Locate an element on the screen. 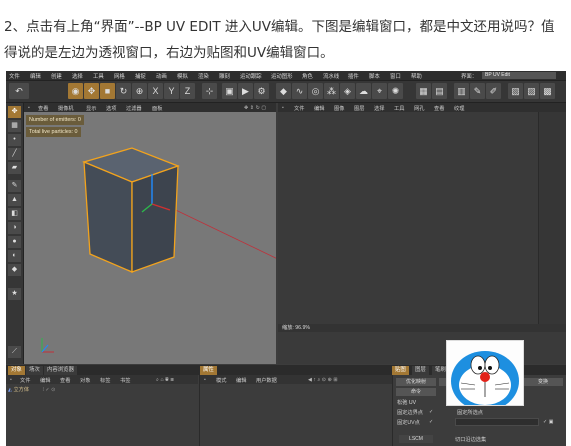  uv-menu-item: 工具 is located at coordinates (399, 108).